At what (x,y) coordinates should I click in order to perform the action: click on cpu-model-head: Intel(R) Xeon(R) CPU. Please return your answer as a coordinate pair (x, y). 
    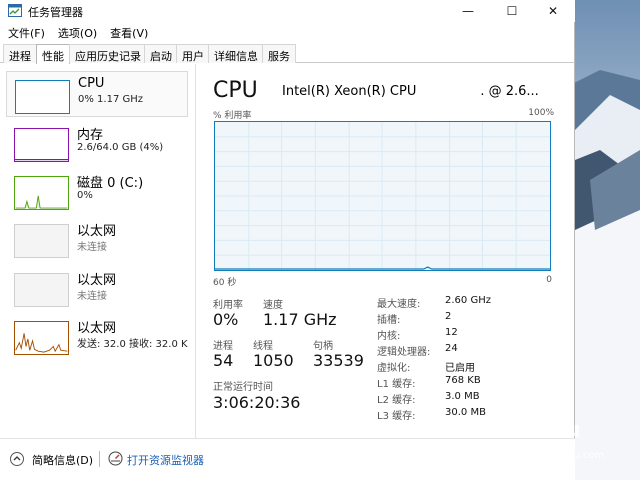
    Looking at the image, I should click on (349, 91).